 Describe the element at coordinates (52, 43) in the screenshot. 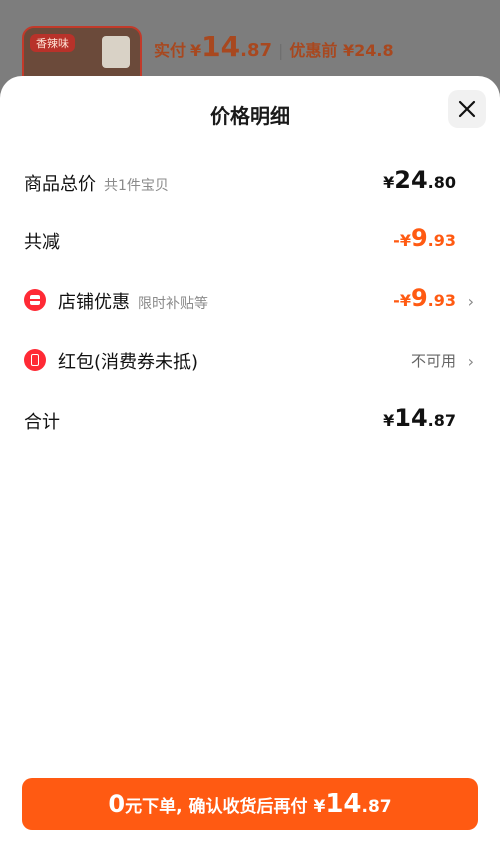

I see `flavor-tag: 香辣味` at that location.